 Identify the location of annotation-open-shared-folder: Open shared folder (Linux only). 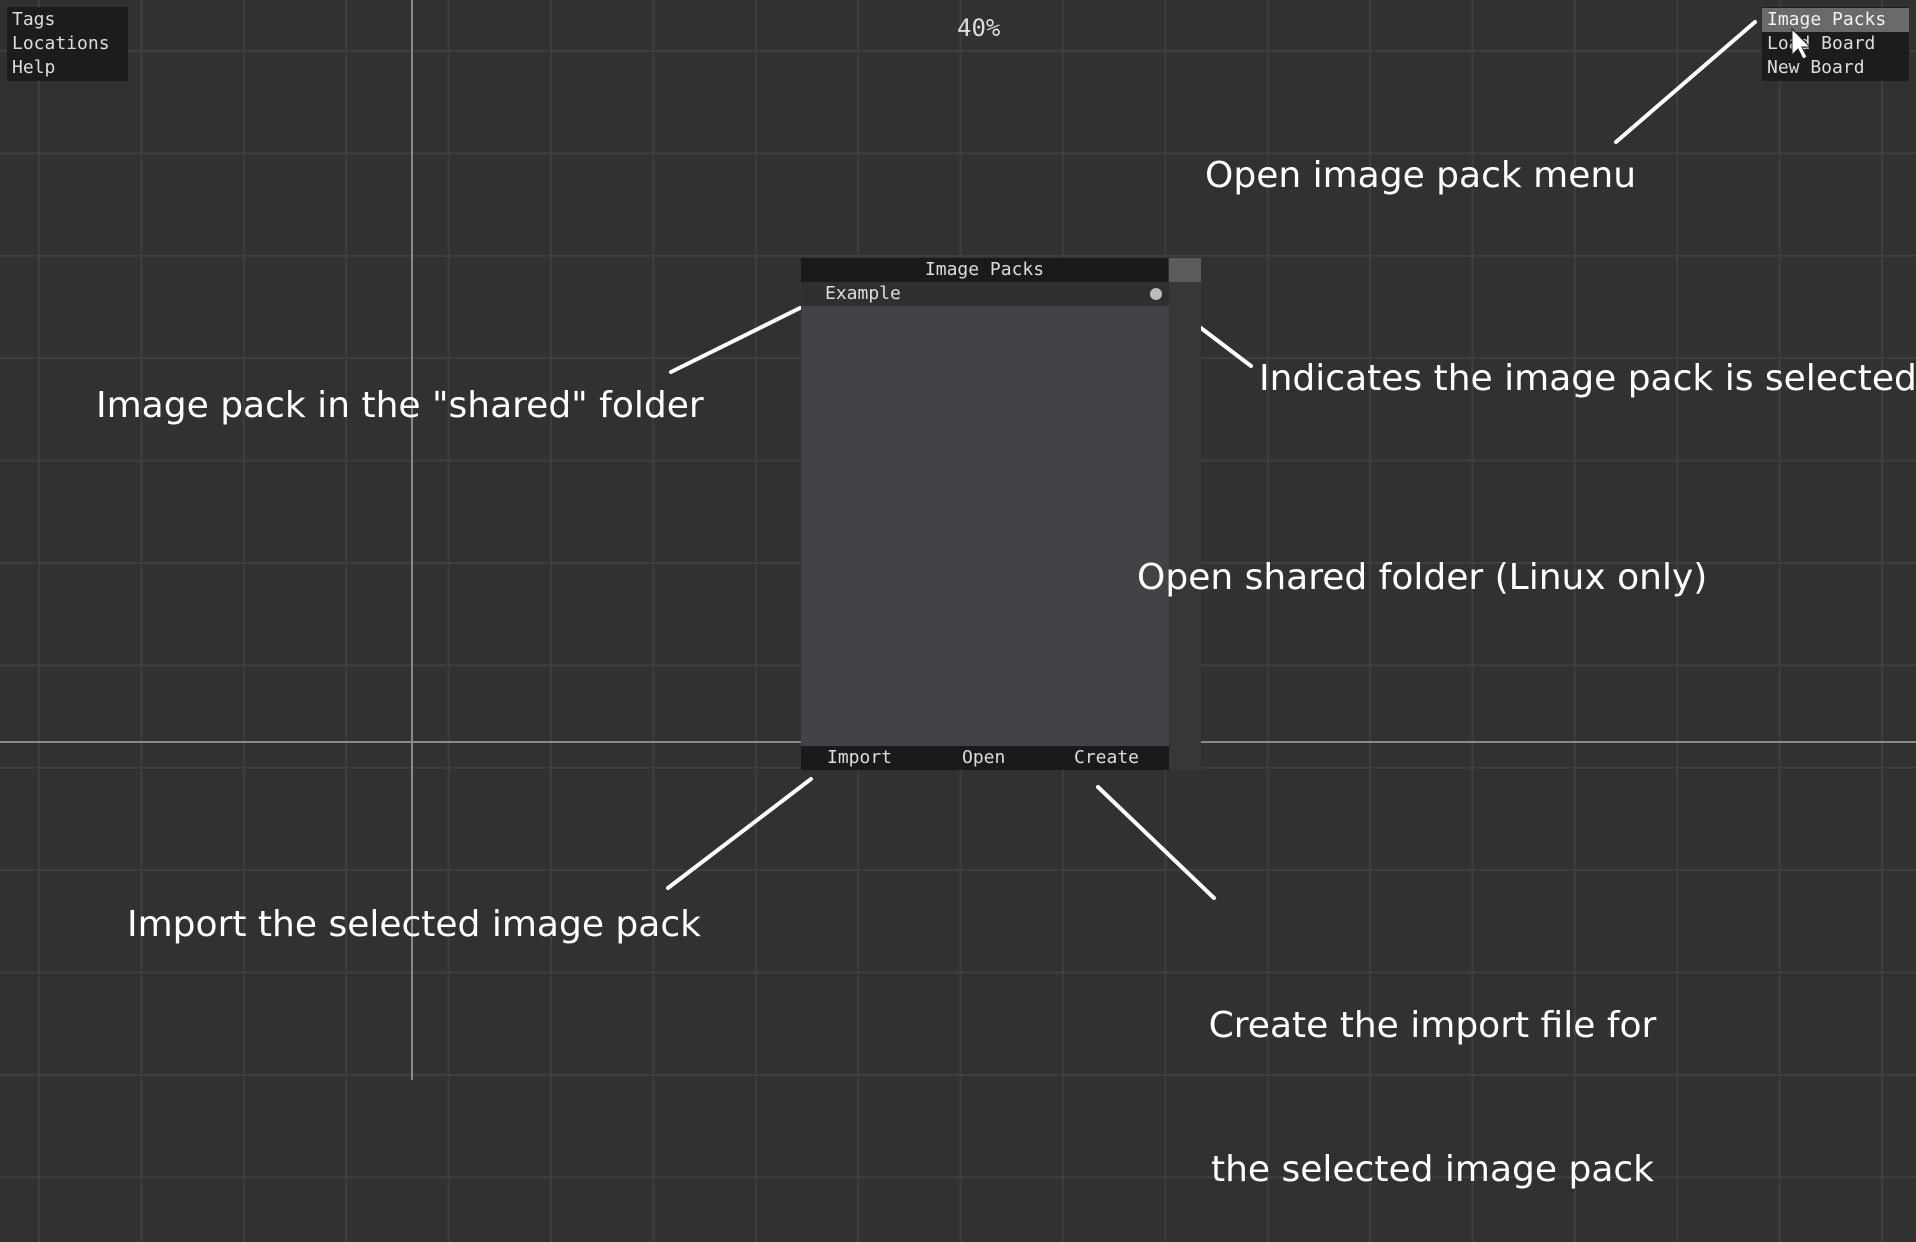
(1422, 577).